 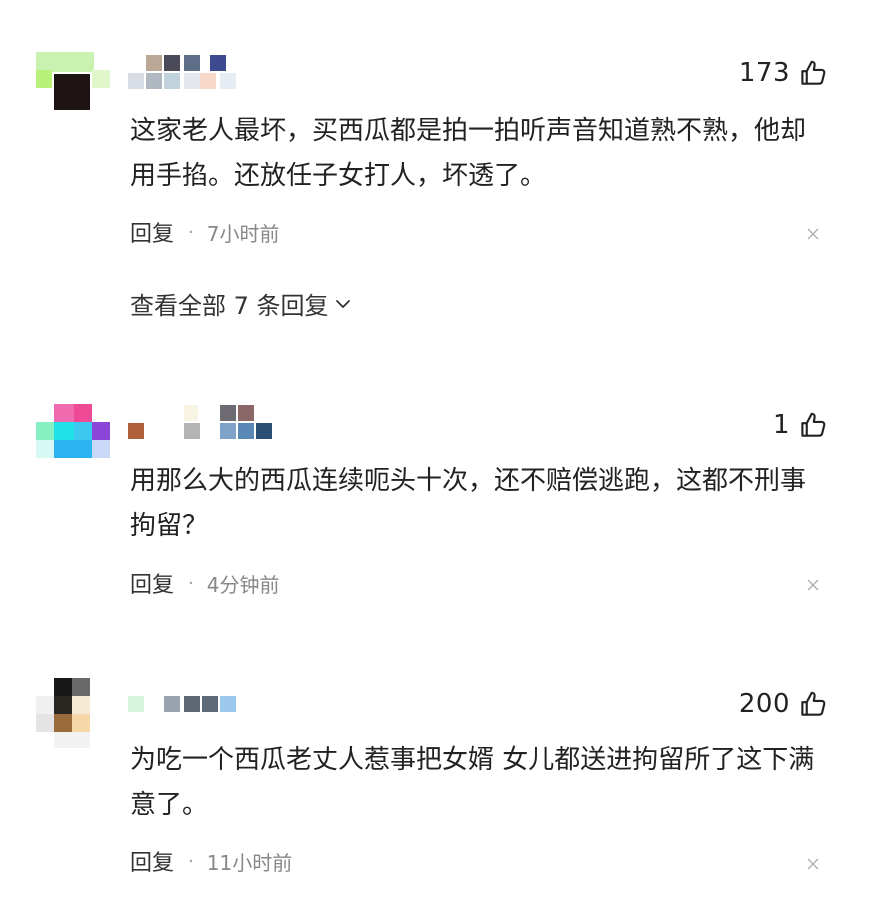 What do you see at coordinates (205, 232) in the screenshot?
I see `comment-meta: 回复 · 7小时前` at bounding box center [205, 232].